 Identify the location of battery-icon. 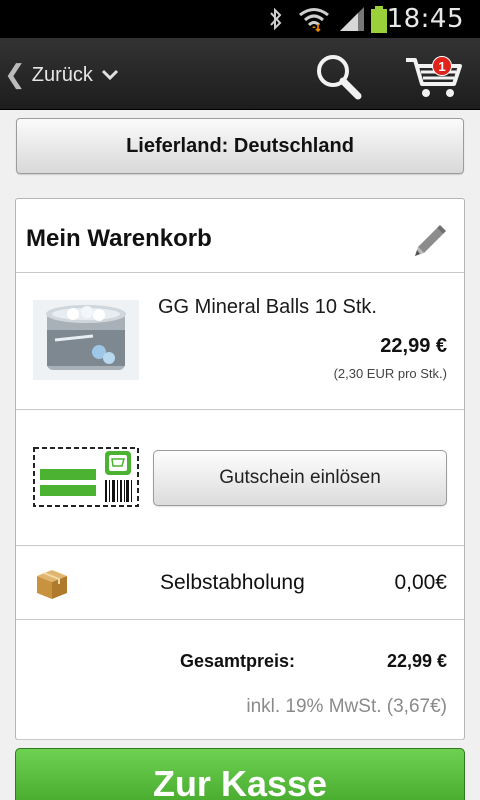
(379, 19).